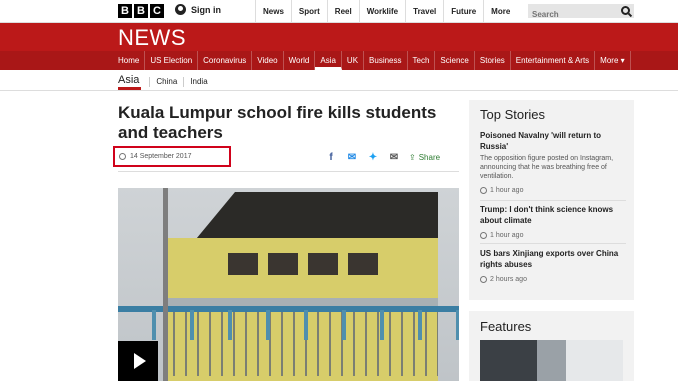 The height and width of the screenshot is (381, 678). I want to click on feature-image, so click(551, 360).